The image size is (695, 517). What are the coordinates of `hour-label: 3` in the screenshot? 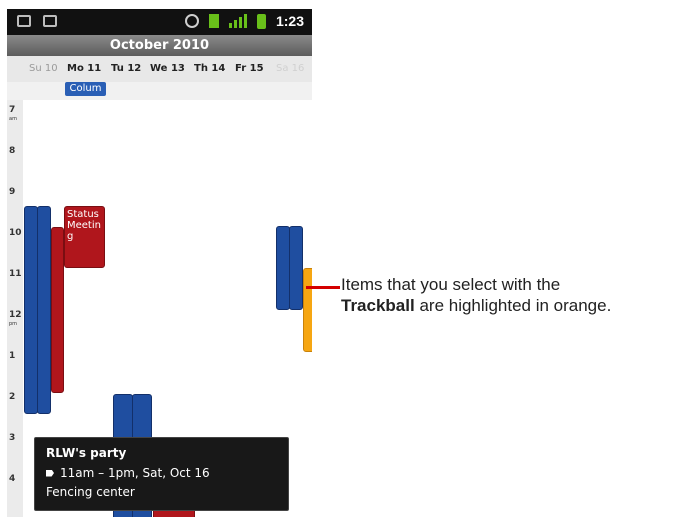 It's located at (12, 438).